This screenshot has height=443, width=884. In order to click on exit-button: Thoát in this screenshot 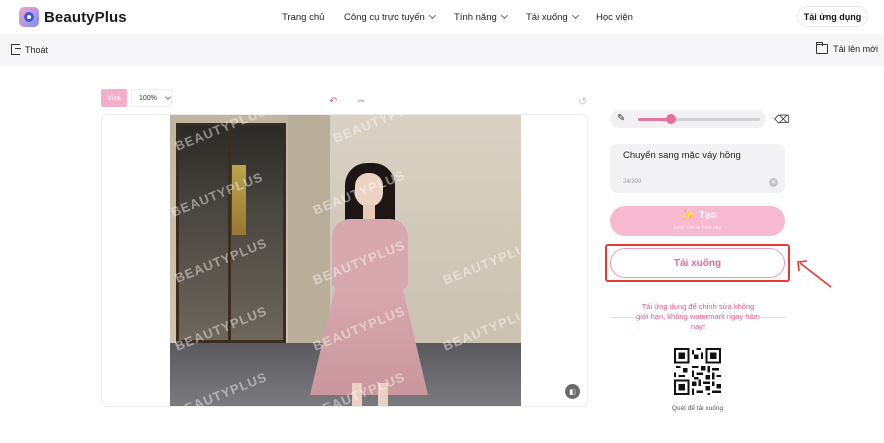, I will do `click(29, 49)`.